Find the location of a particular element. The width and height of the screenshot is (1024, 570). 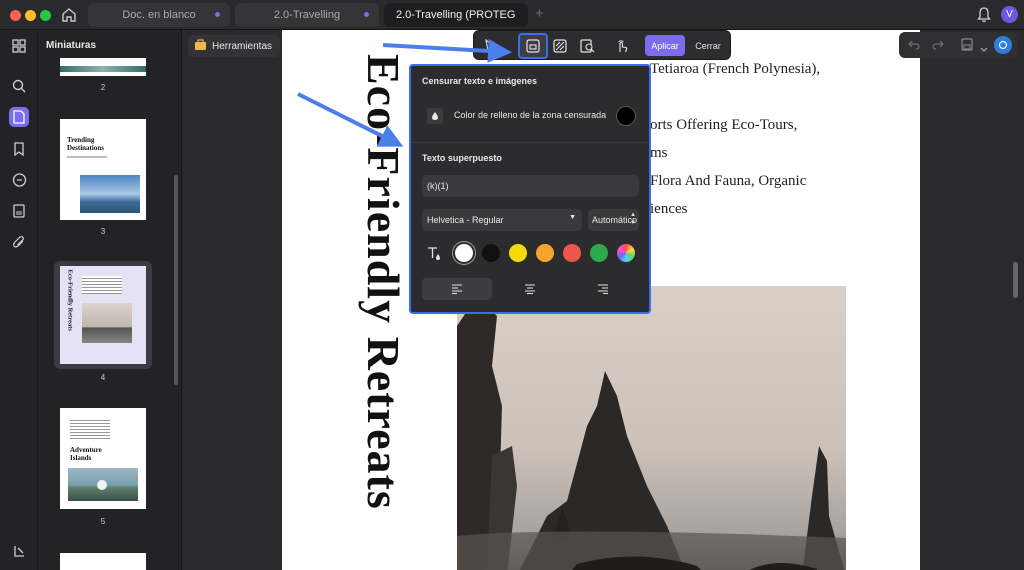

attachment-list-icon is located at coordinates (19, 211).